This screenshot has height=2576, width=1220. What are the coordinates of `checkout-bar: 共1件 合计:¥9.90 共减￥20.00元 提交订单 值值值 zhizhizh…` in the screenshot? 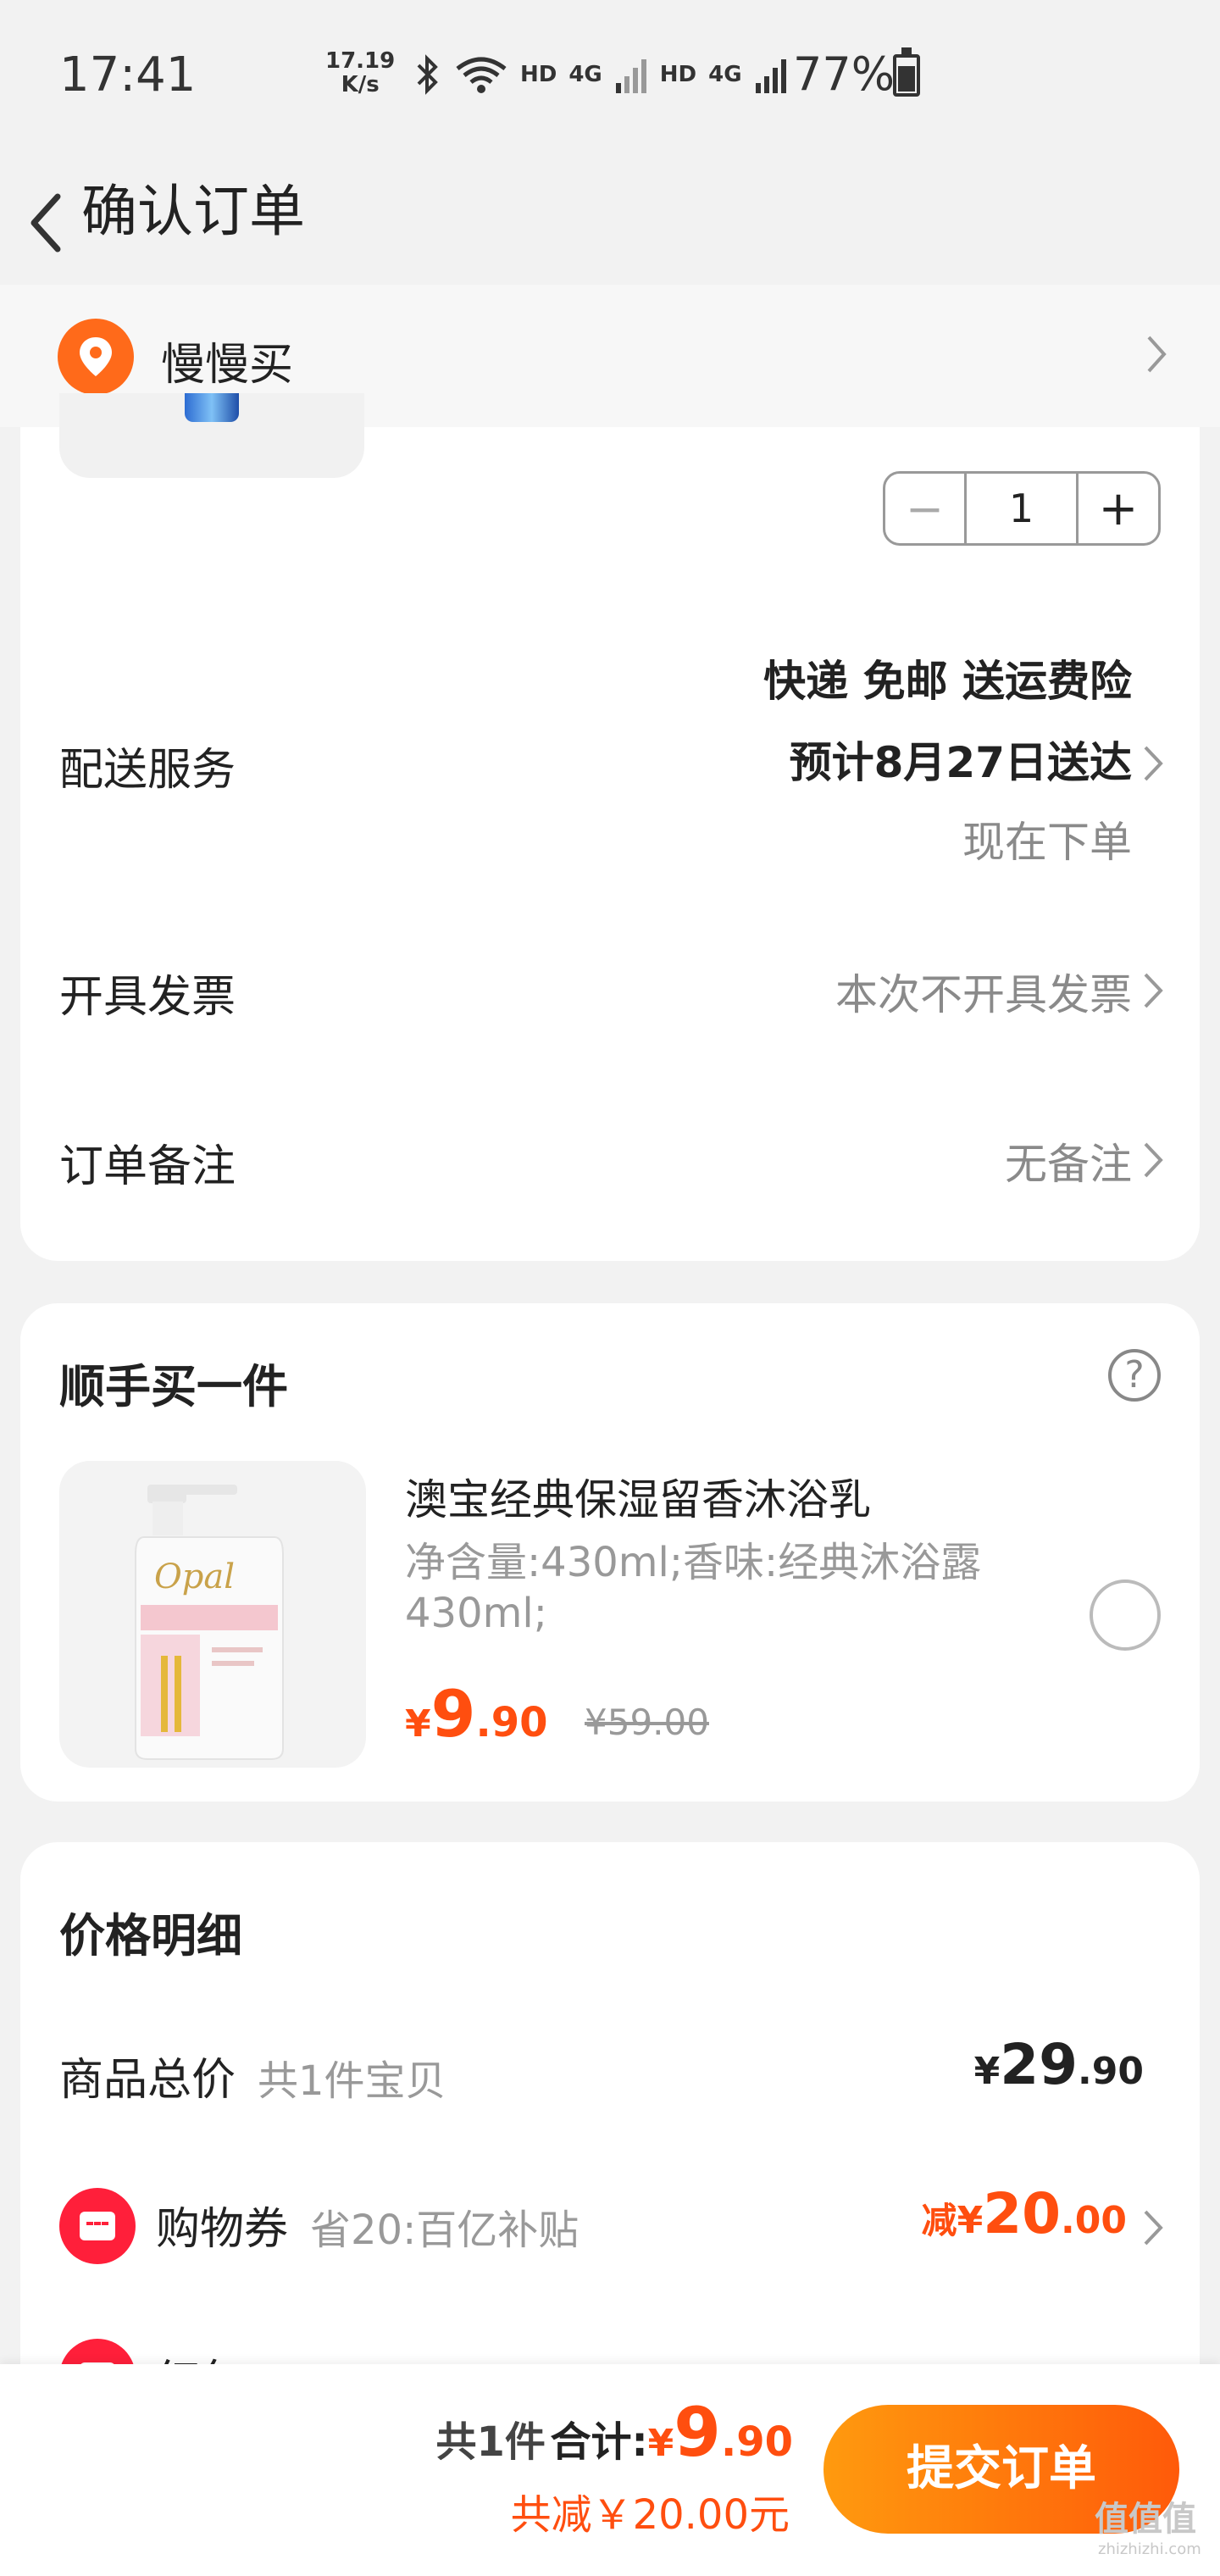 It's located at (610, 2470).